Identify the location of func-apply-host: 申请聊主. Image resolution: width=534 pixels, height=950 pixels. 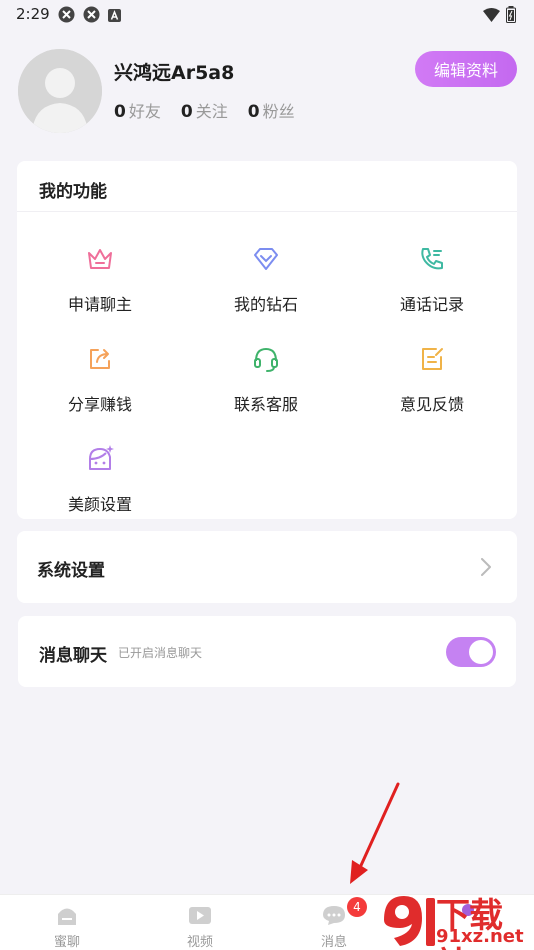
(100, 288).